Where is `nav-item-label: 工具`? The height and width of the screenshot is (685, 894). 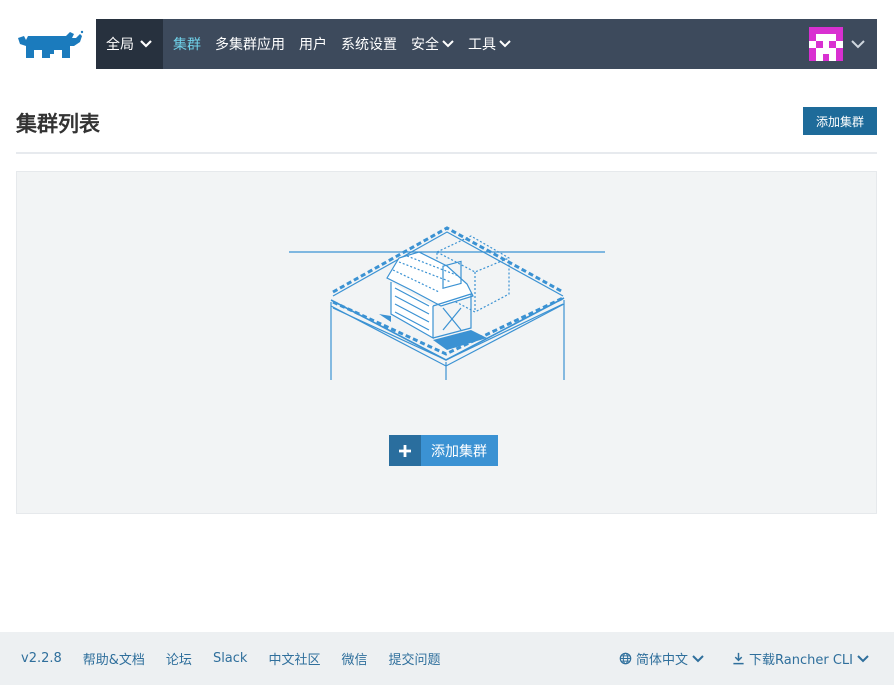
nav-item-label: 工具 is located at coordinates (482, 45).